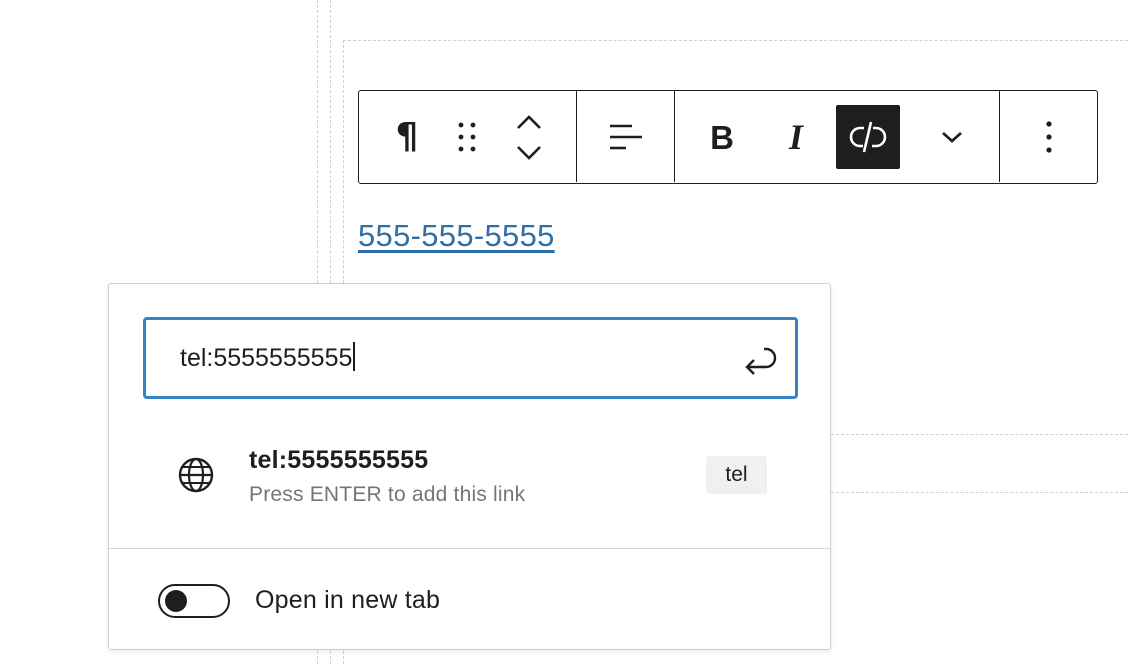 The height and width of the screenshot is (664, 1128). I want to click on unlink-icon, so click(868, 137).